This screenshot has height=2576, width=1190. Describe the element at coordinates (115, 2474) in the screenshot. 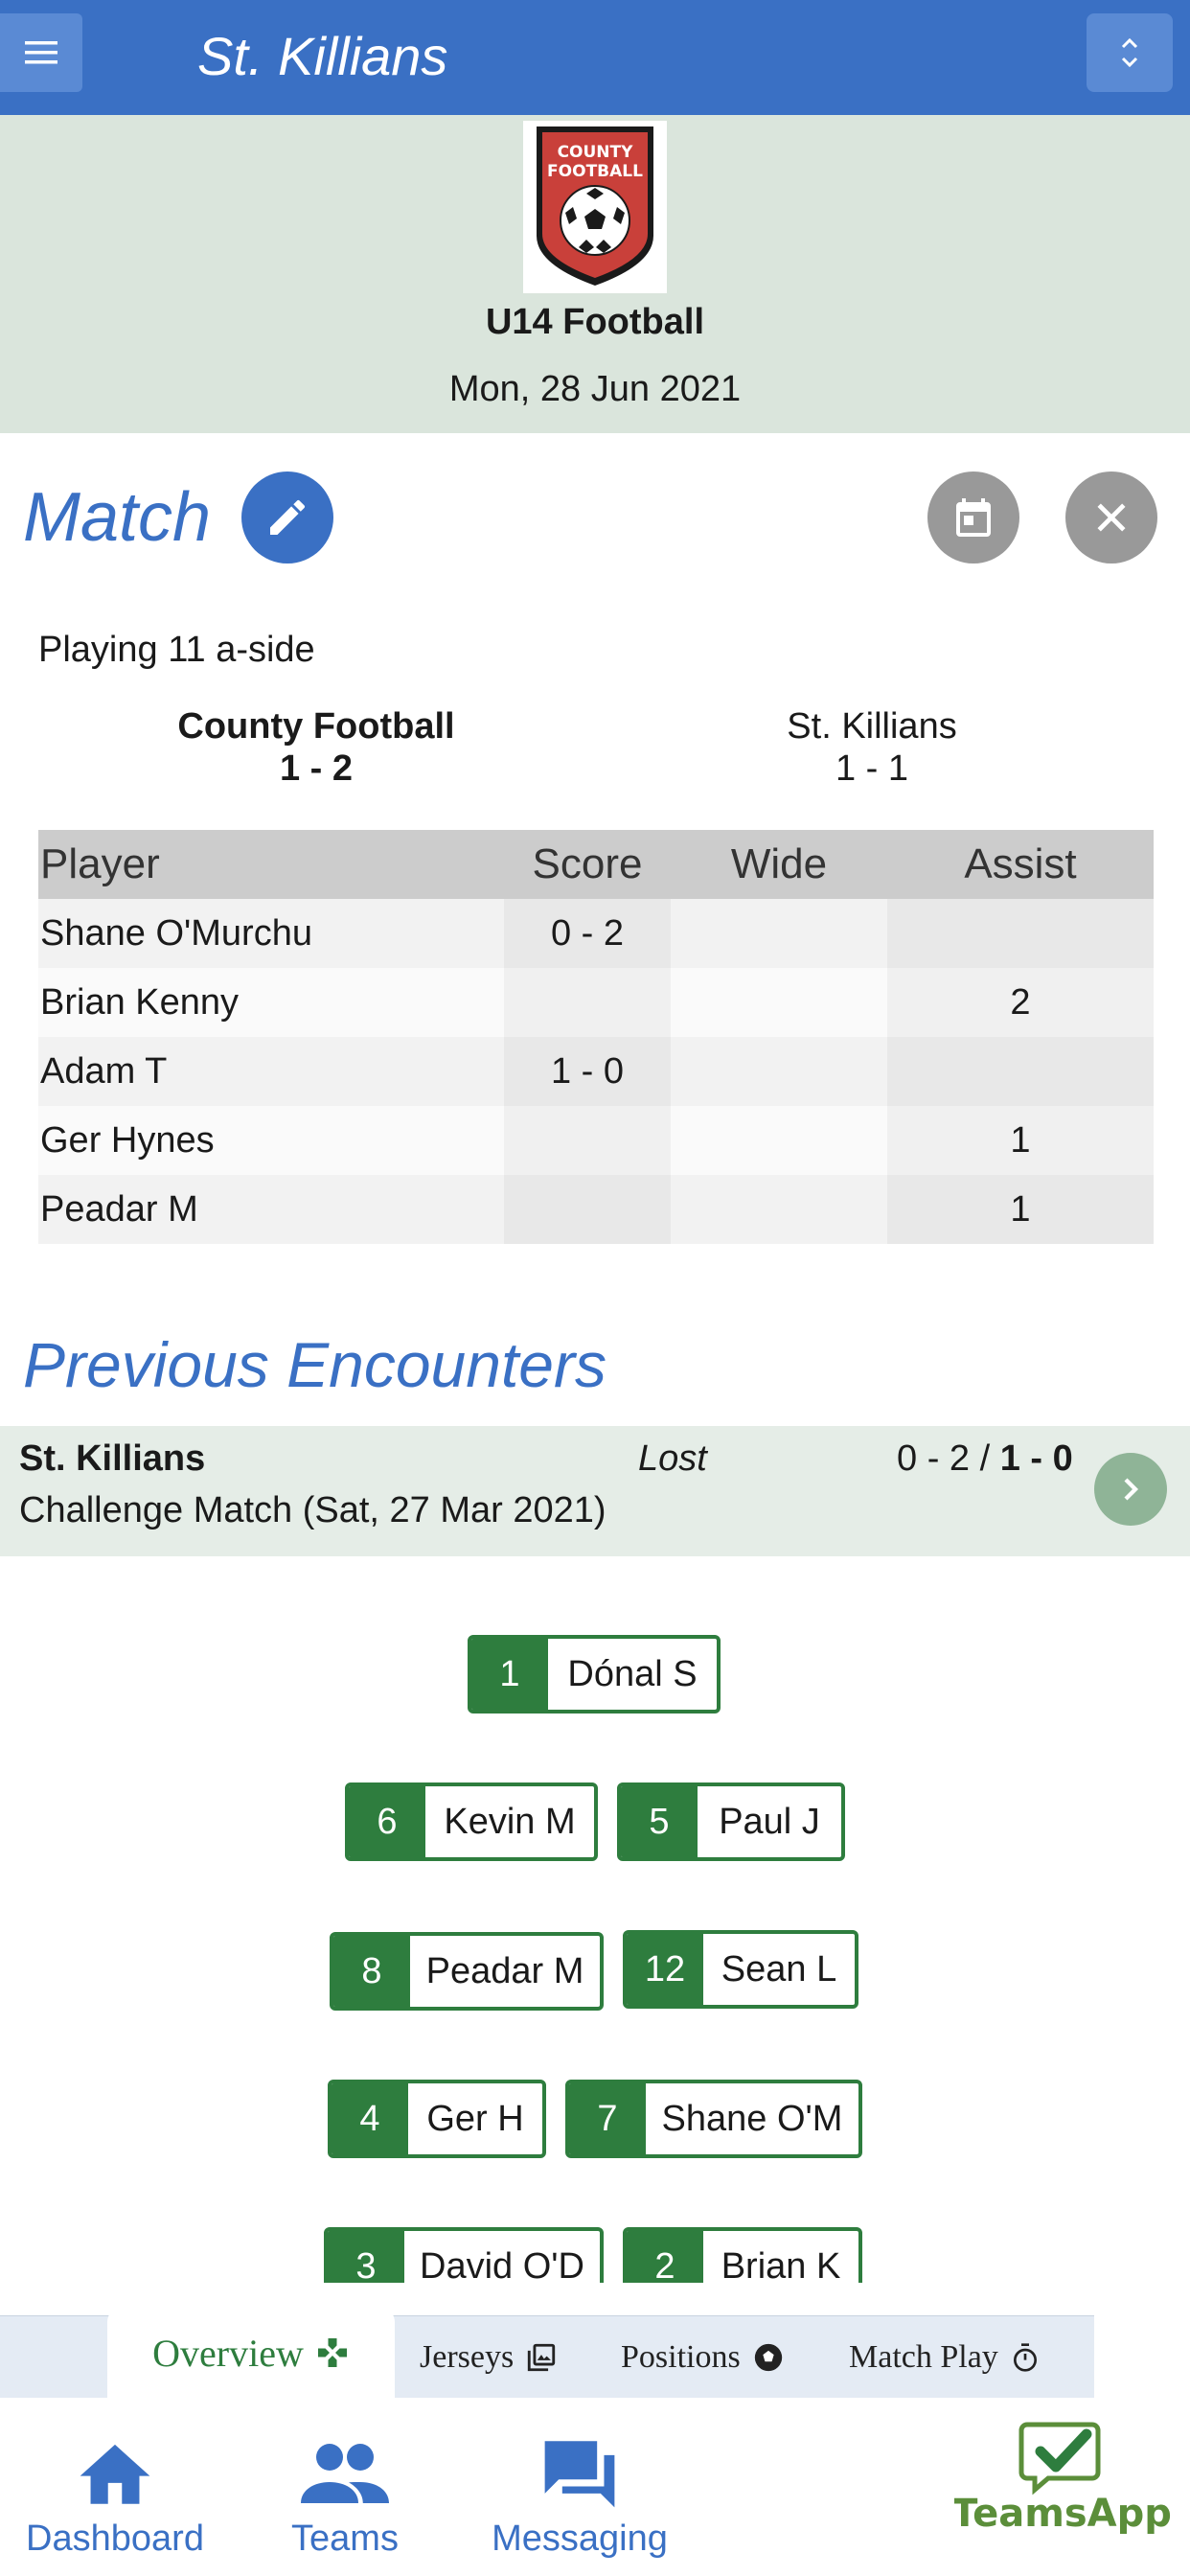

I see `home-icon` at that location.